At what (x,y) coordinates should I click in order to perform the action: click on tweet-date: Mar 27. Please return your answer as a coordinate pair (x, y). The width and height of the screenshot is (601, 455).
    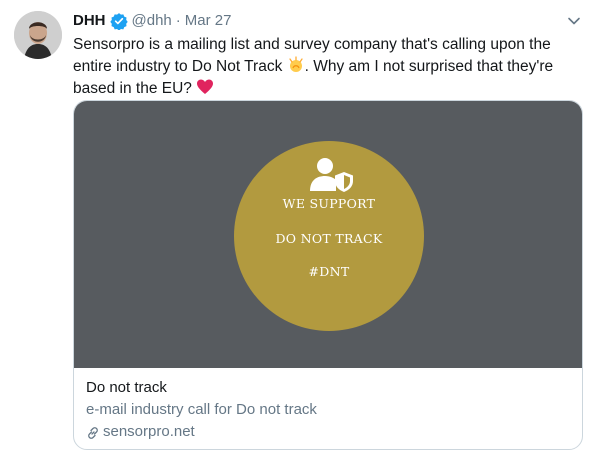
    Looking at the image, I should click on (208, 21).